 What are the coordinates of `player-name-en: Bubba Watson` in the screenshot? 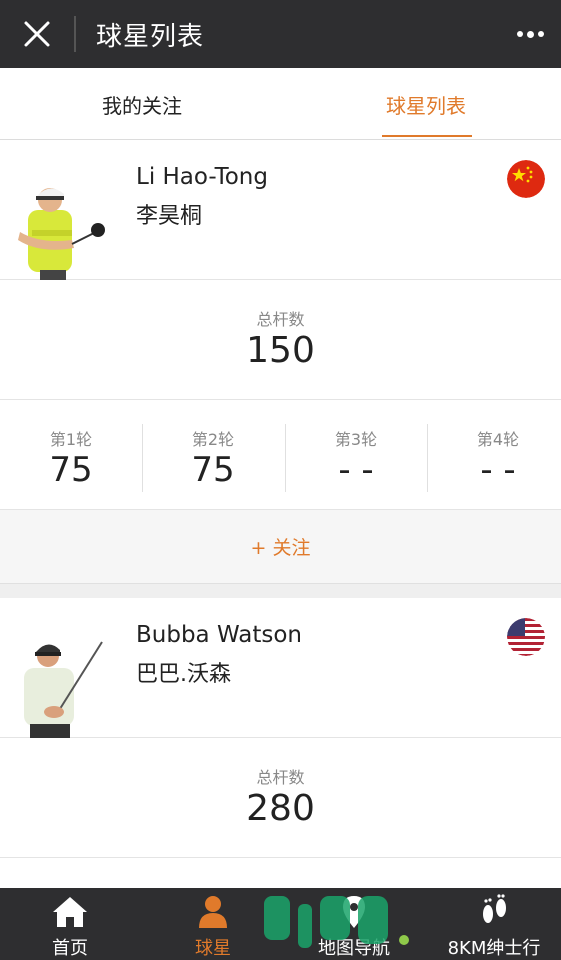 It's located at (219, 635).